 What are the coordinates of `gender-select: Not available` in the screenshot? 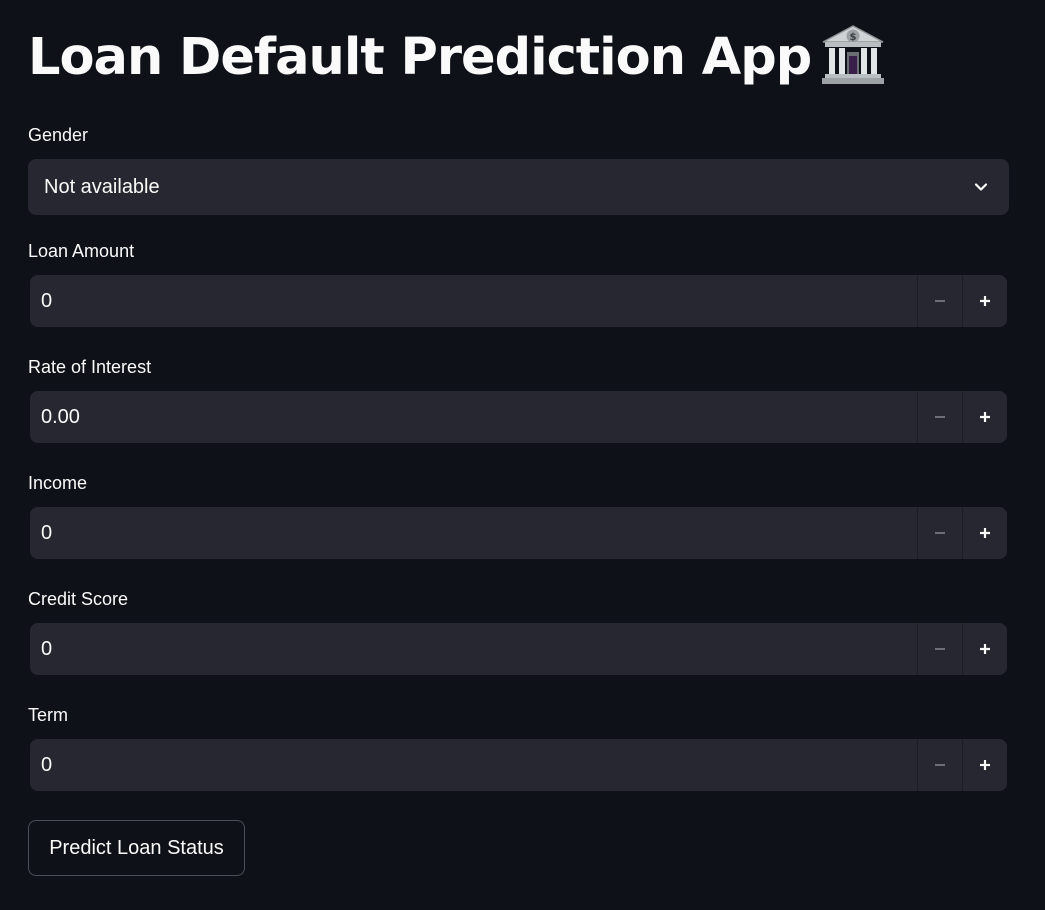 It's located at (518, 187).